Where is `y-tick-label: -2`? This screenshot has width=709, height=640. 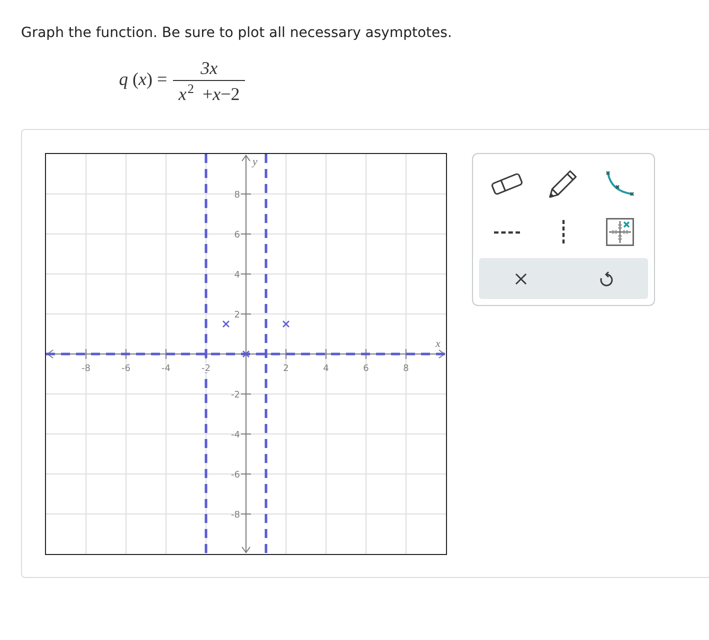
y-tick-label: -2 is located at coordinates (235, 395).